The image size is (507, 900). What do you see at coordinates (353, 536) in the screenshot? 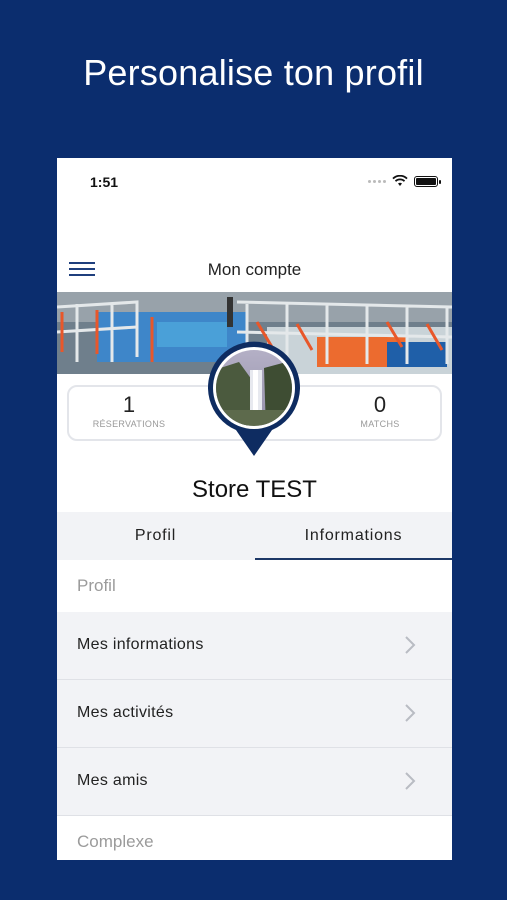
I see `tab-informations: Informations` at bounding box center [353, 536].